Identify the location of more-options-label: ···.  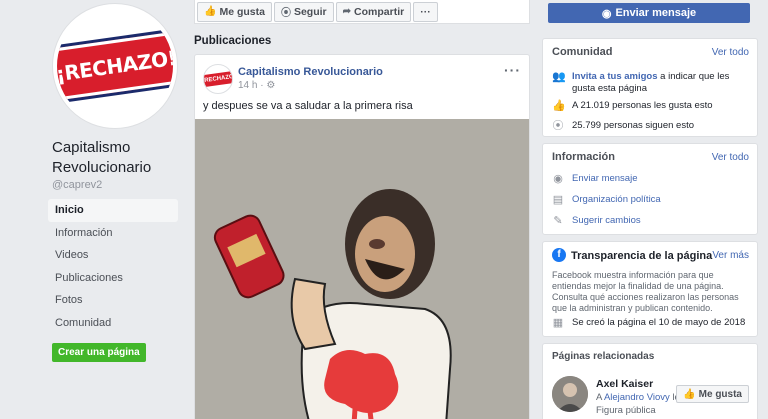
(425, 11).